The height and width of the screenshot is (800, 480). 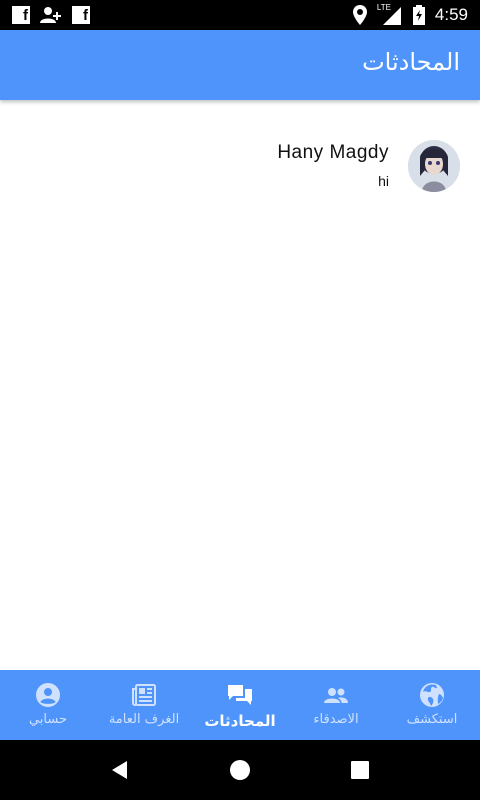 I want to click on home-icon, so click(x=240, y=770).